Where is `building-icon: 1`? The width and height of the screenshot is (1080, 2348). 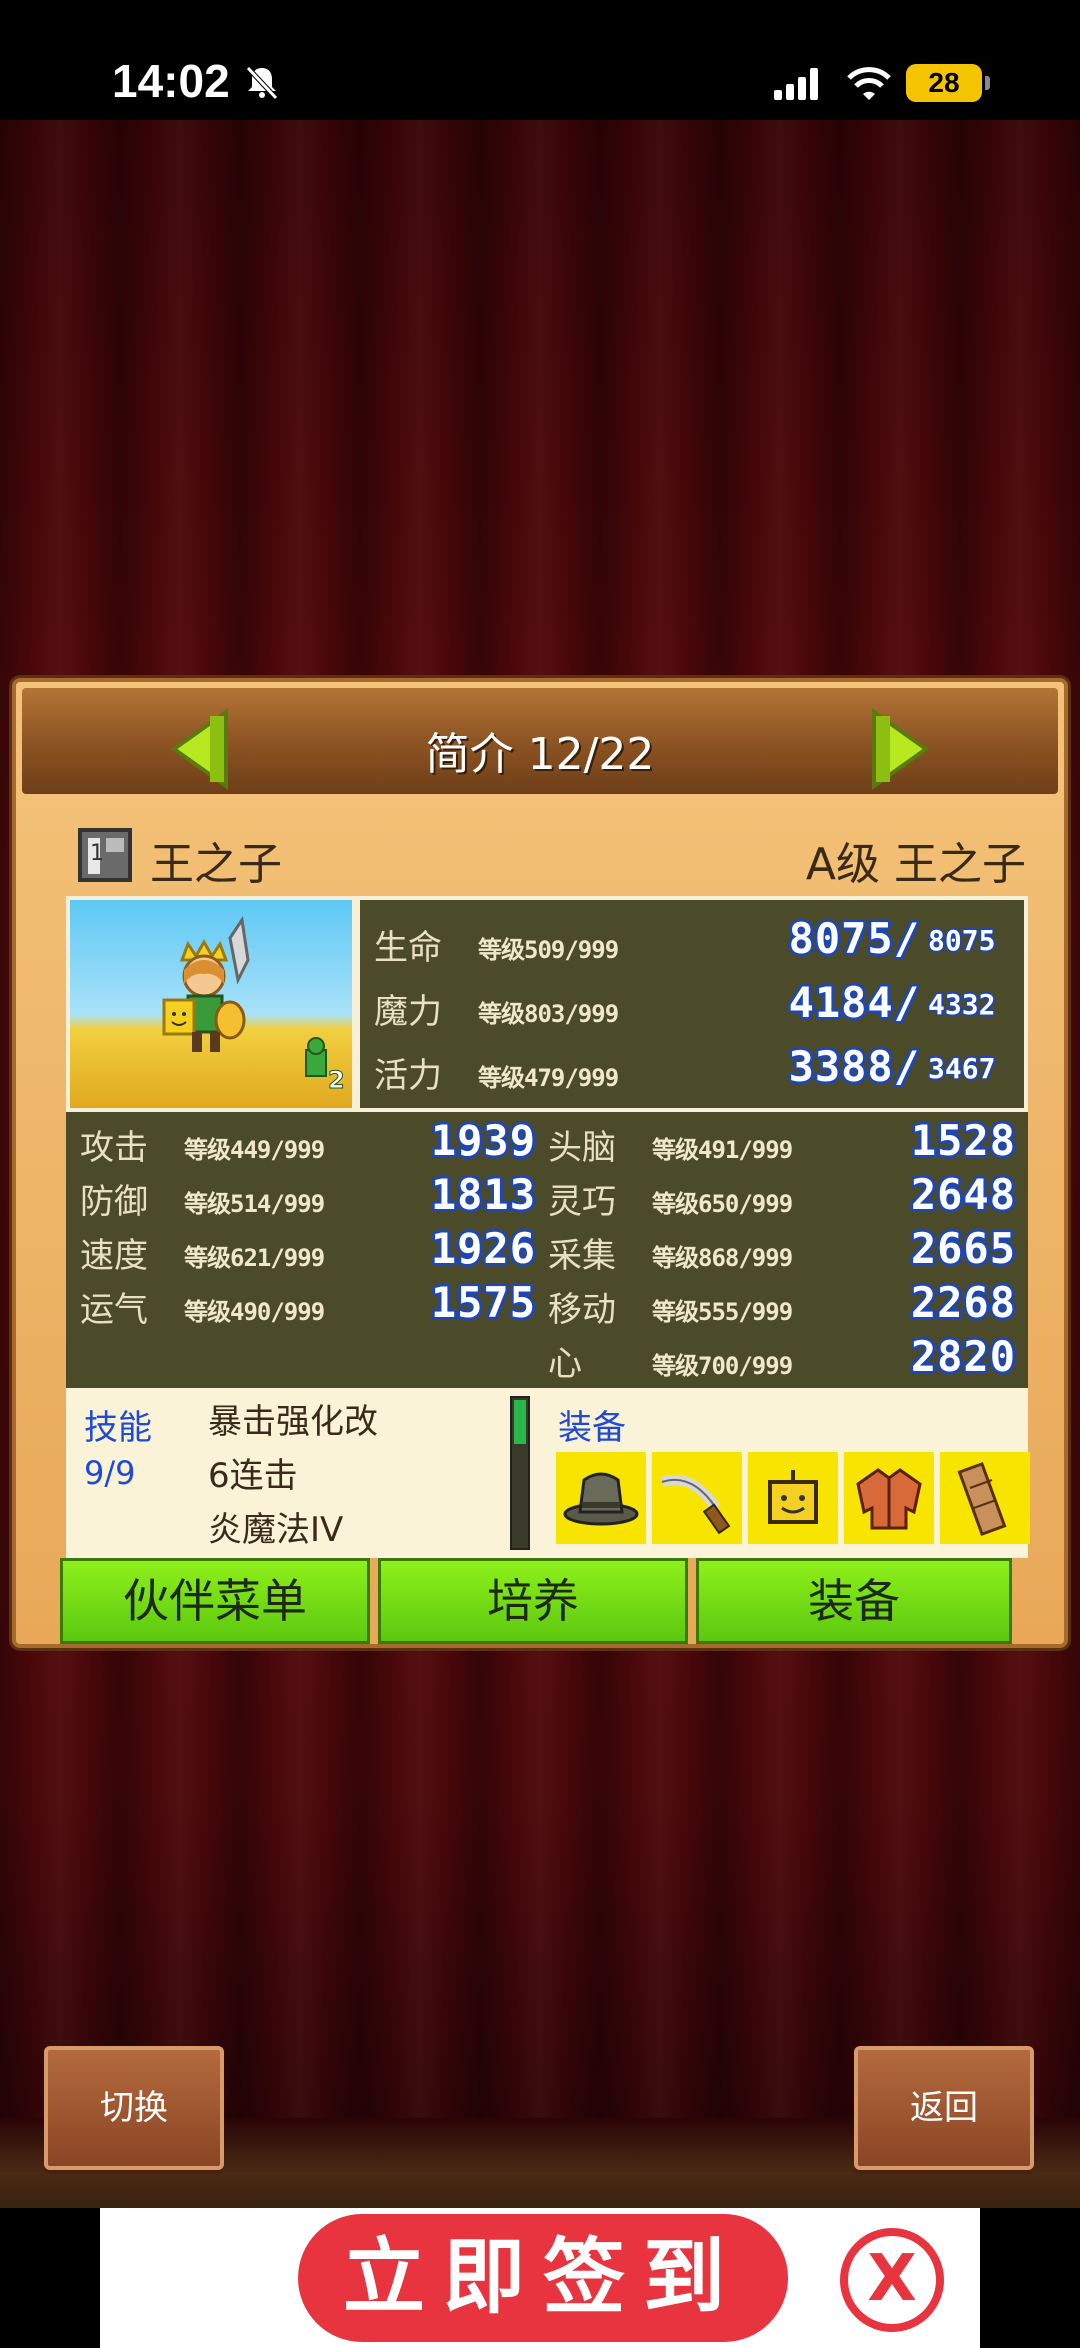
building-icon: 1 is located at coordinates (105, 855).